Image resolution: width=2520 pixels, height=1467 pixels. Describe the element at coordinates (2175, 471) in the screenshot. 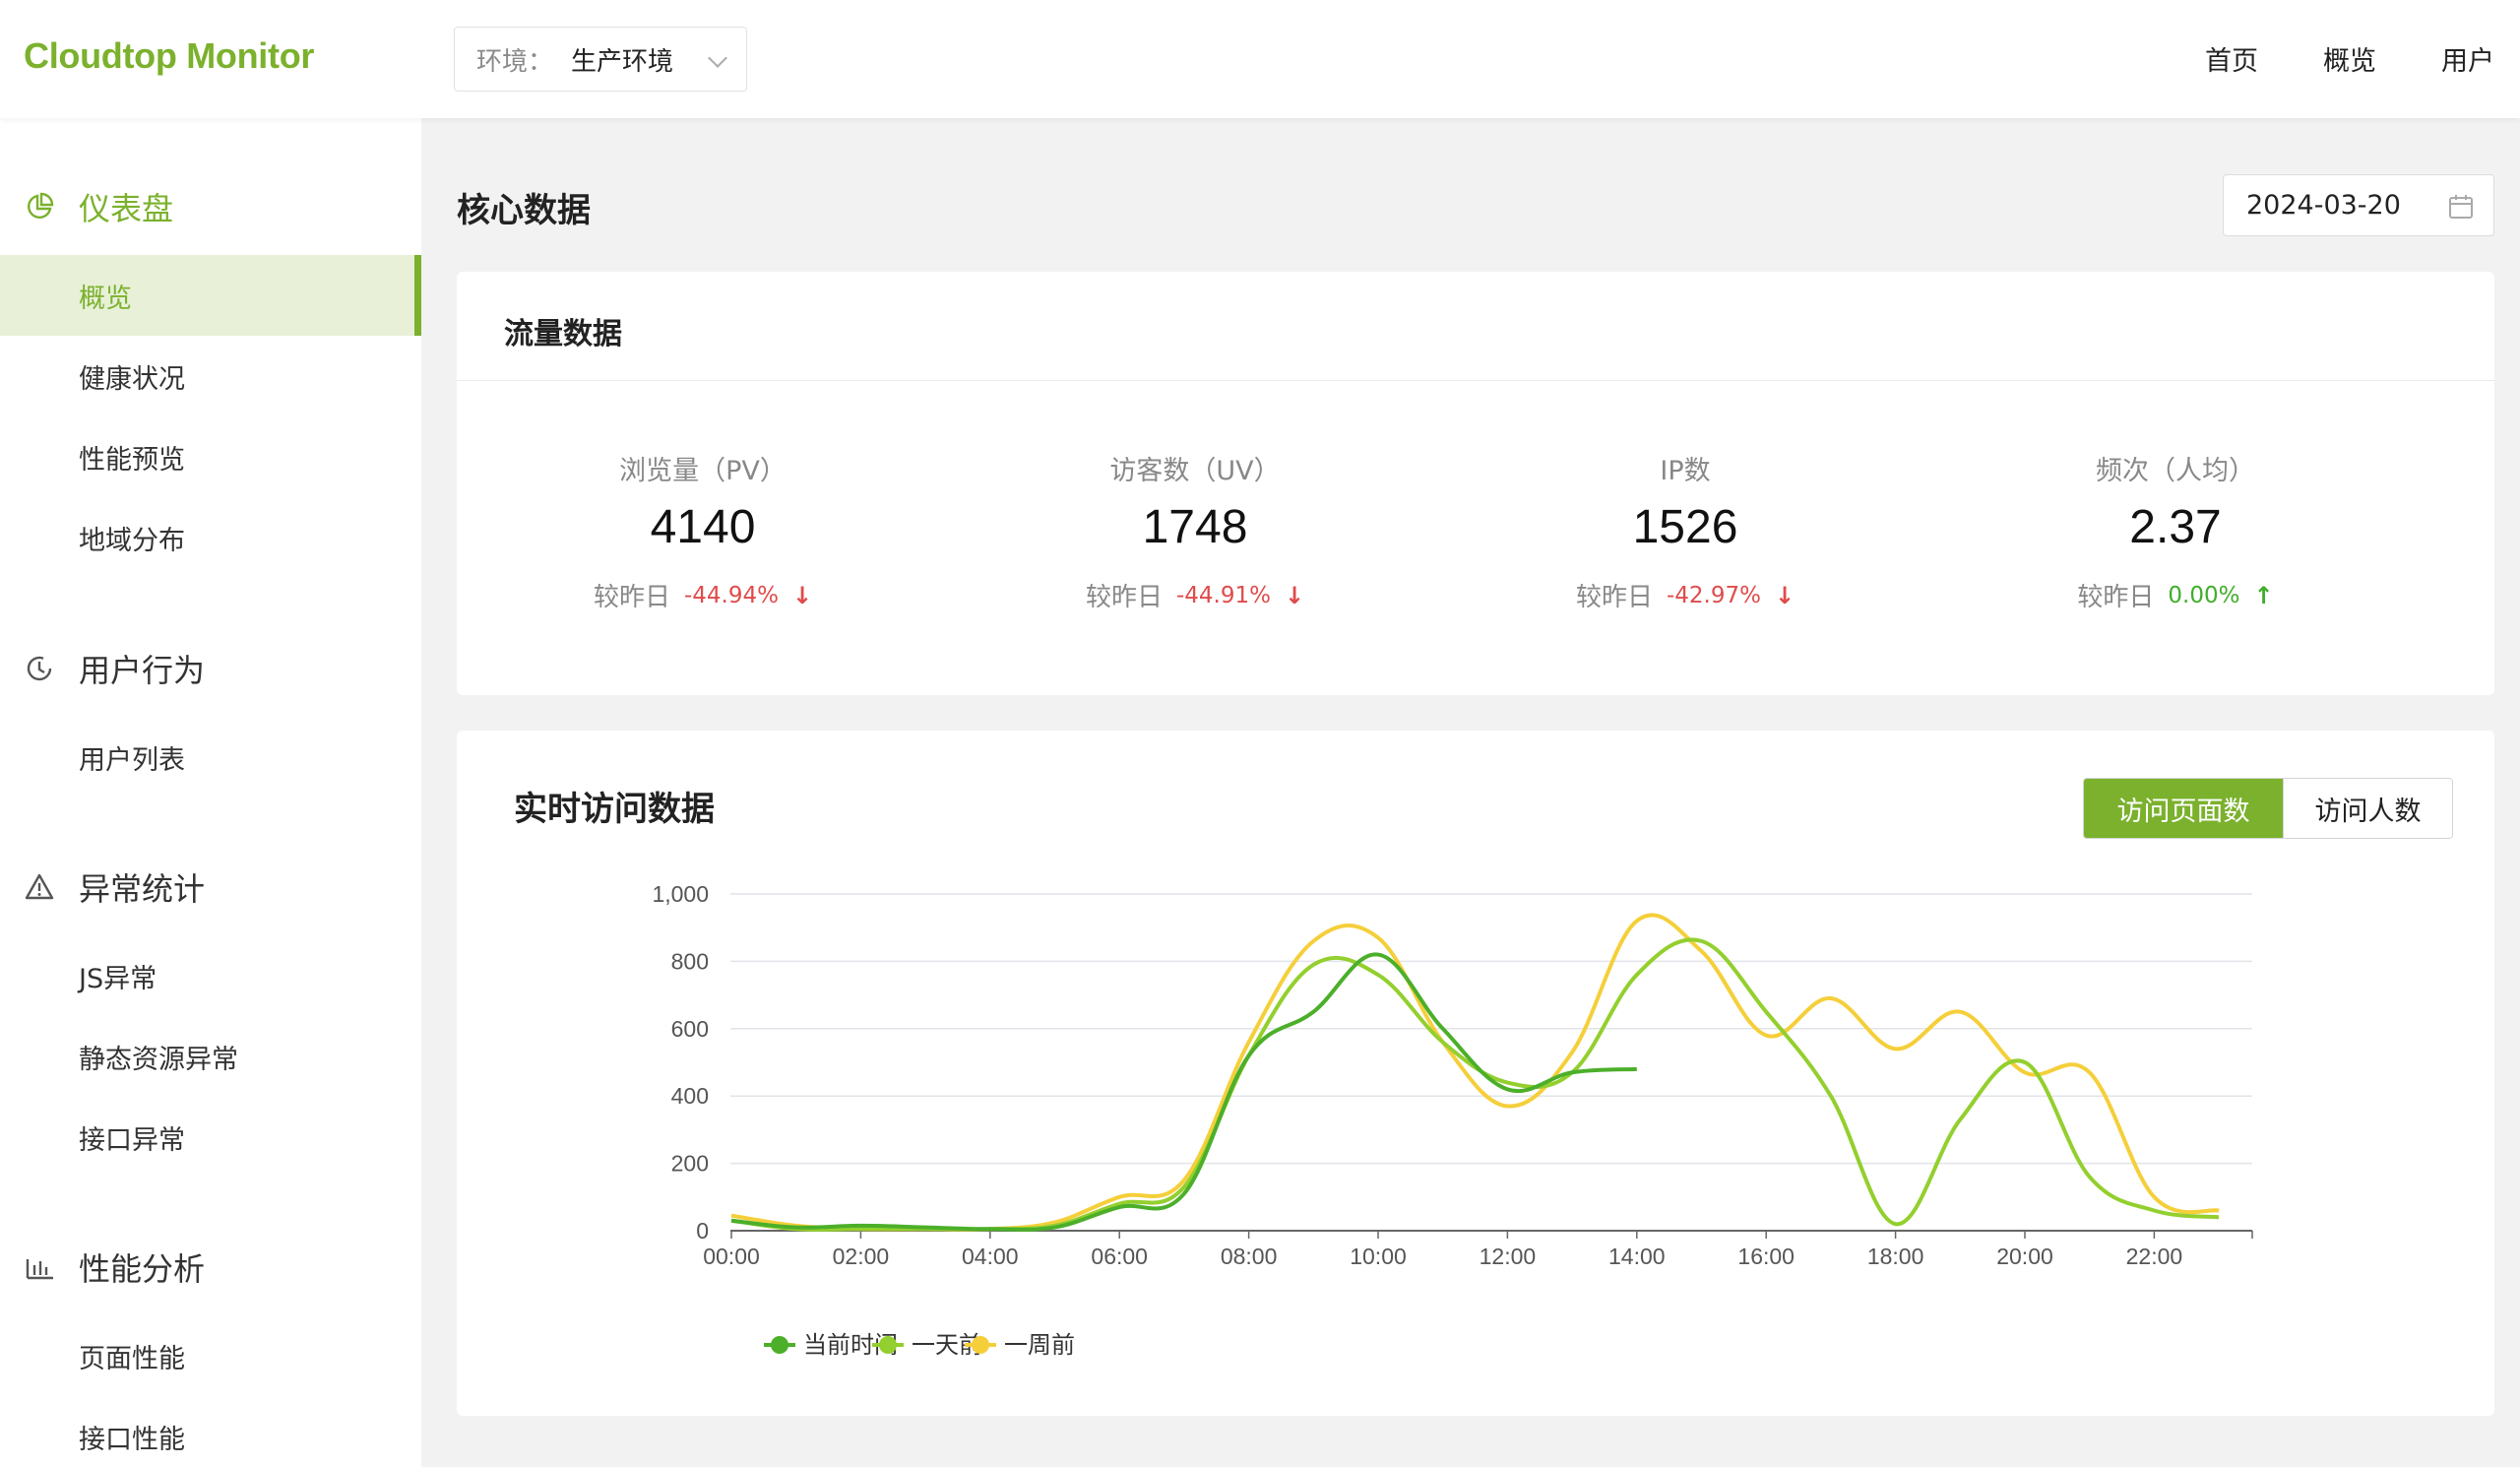

I see `stat-label: 频次（人均）` at that location.